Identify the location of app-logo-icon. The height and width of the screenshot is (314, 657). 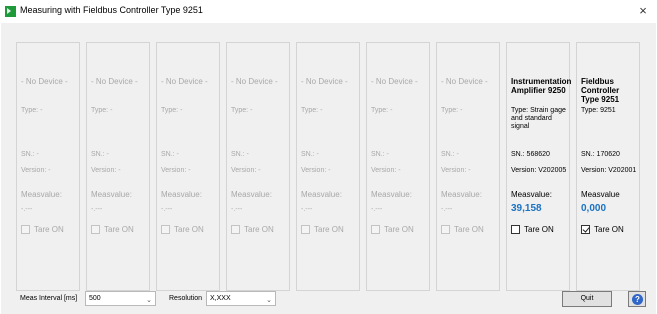
(10, 11).